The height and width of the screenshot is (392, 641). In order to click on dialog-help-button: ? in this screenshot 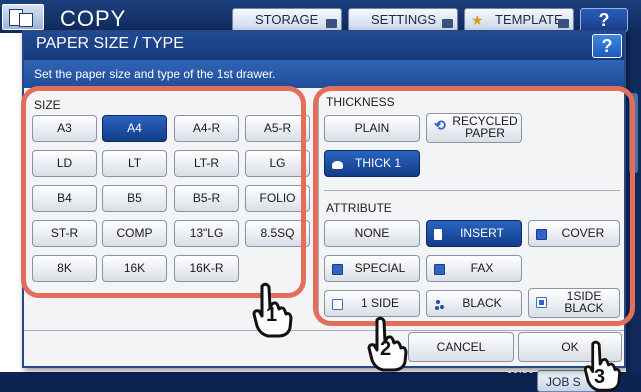, I will do `click(607, 46)`.